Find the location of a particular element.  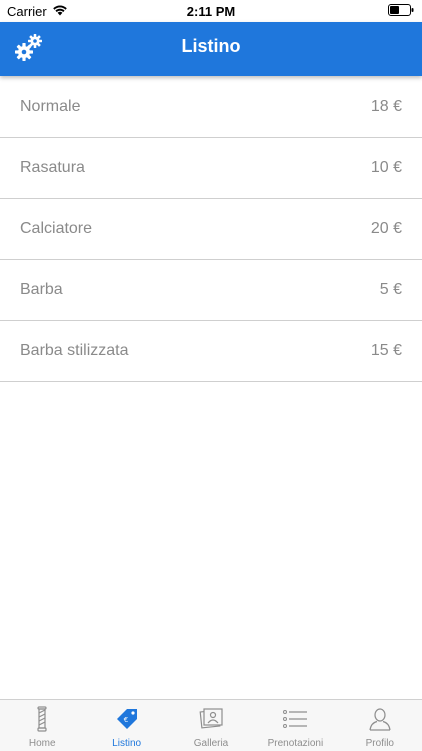

list-item: Rasatura 10 € is located at coordinates (211, 168).